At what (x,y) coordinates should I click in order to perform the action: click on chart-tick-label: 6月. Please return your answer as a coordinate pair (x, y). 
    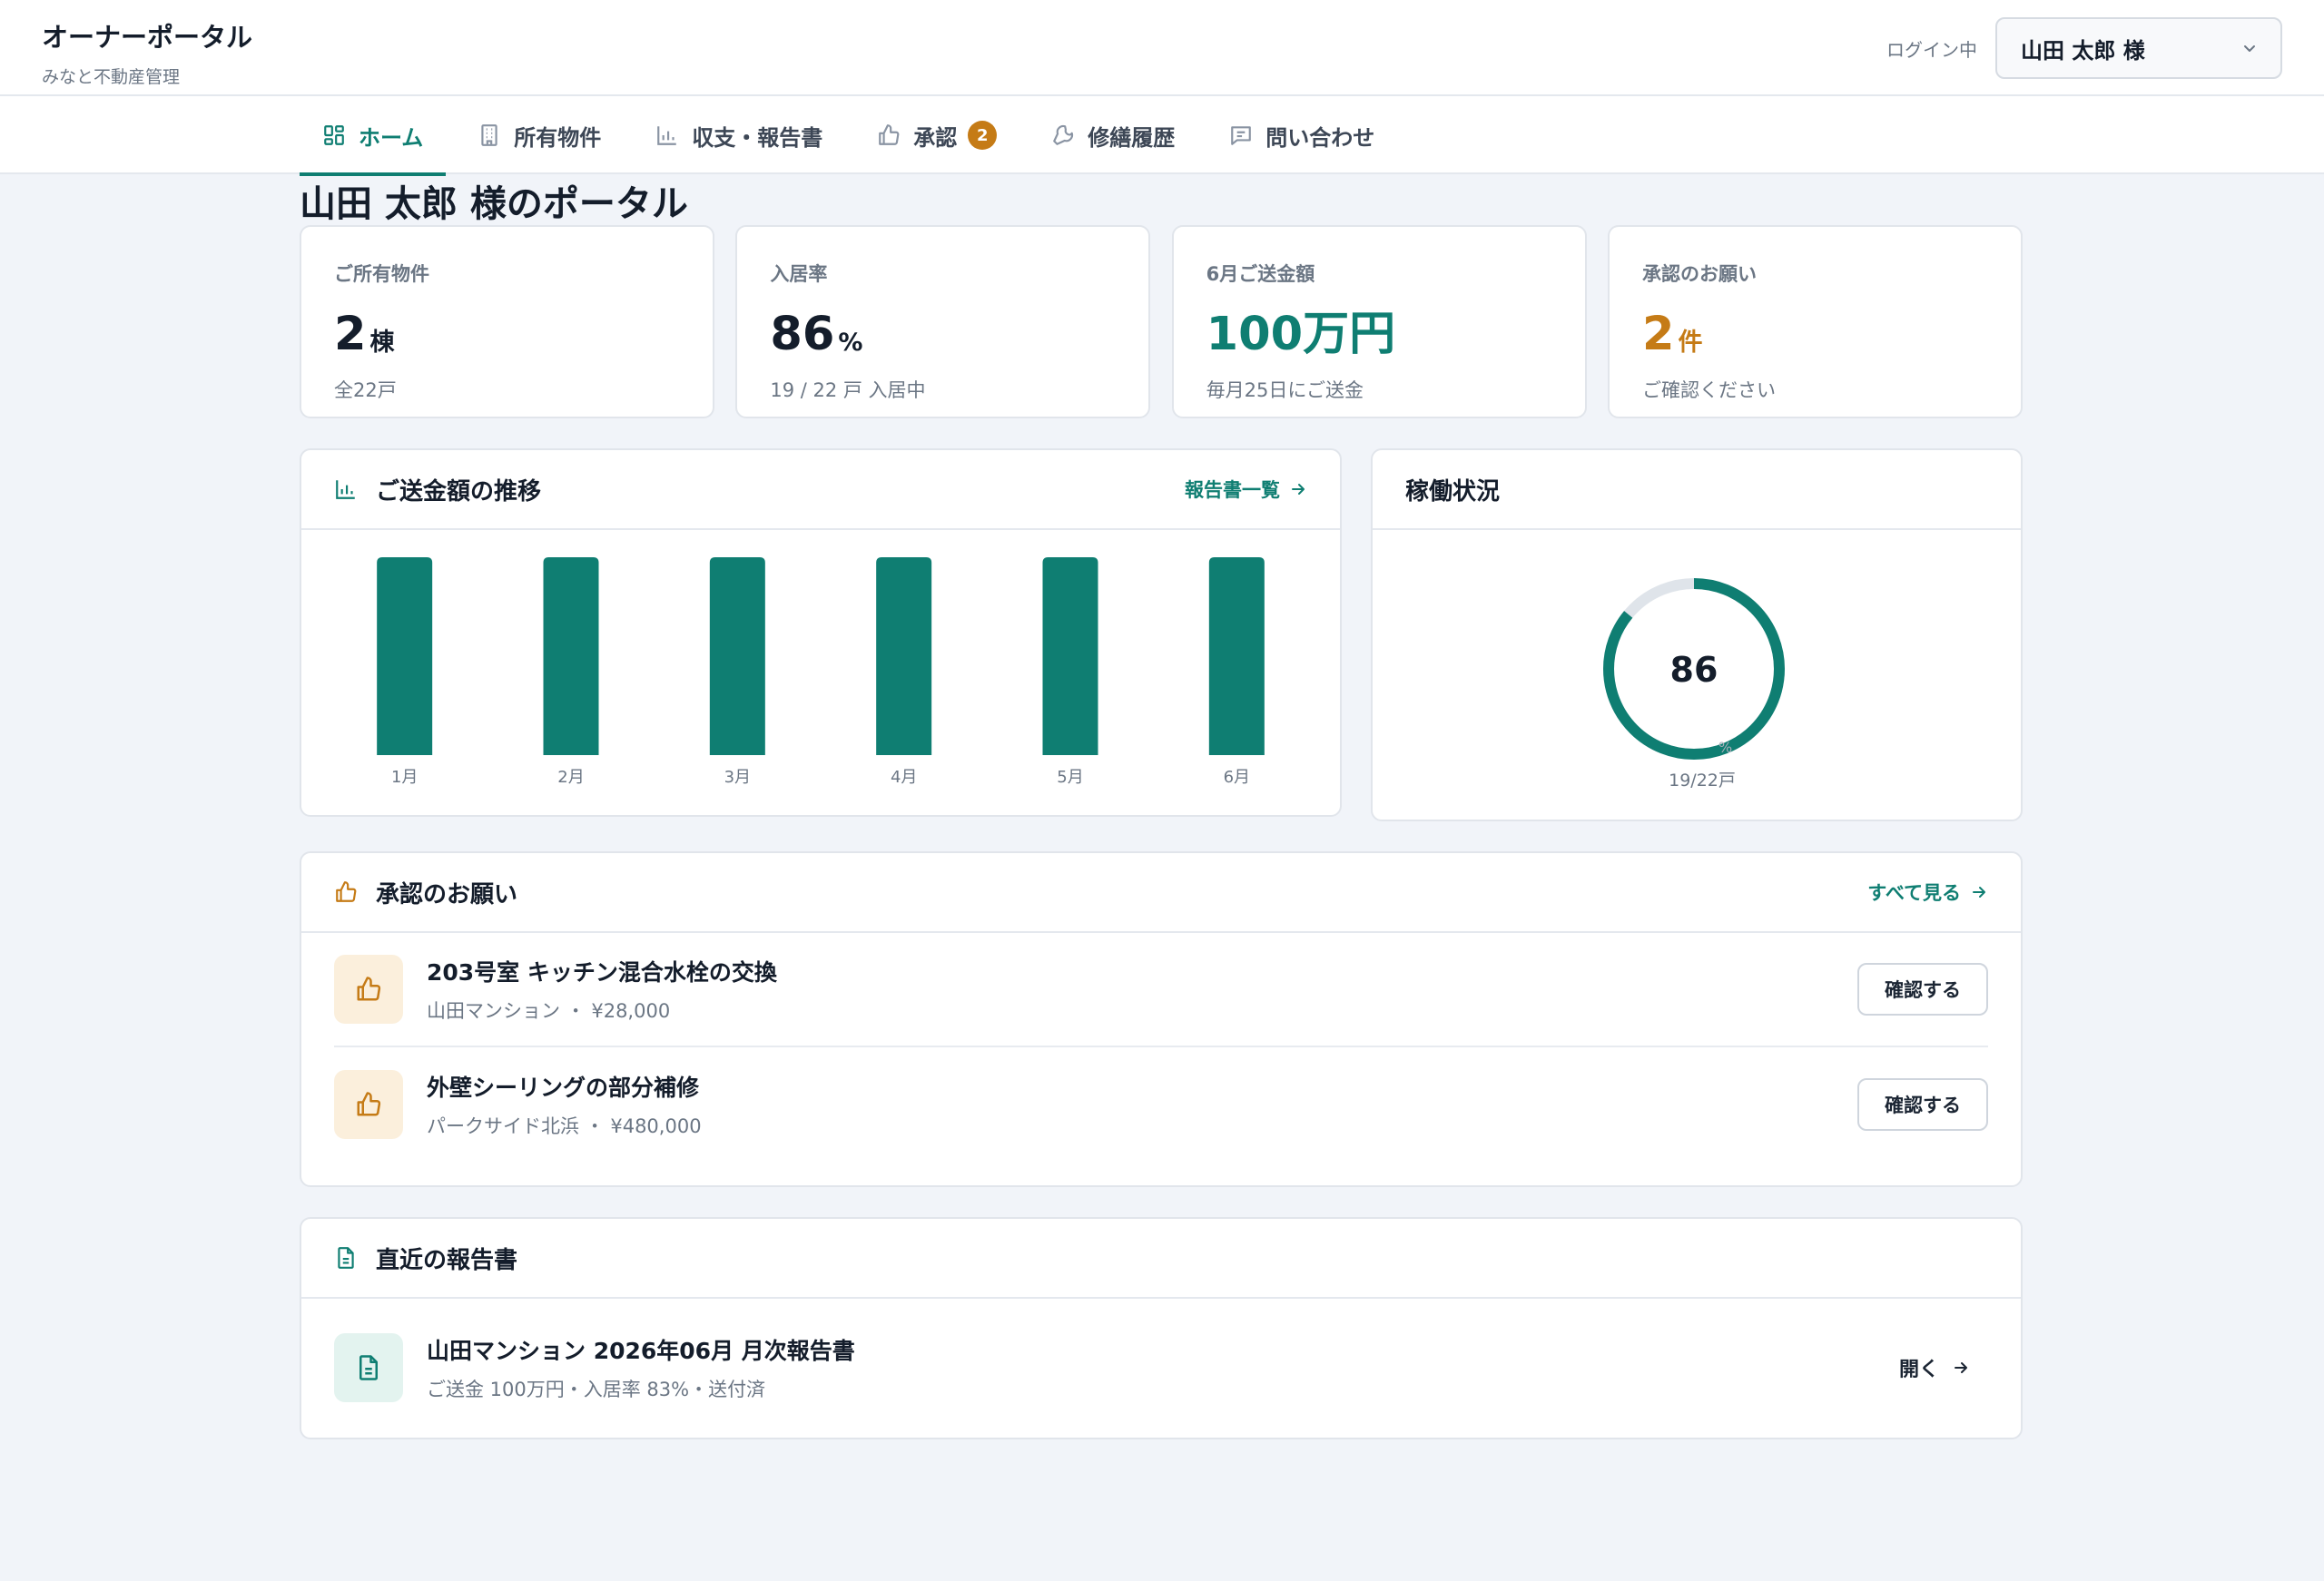
    Looking at the image, I should click on (1237, 777).